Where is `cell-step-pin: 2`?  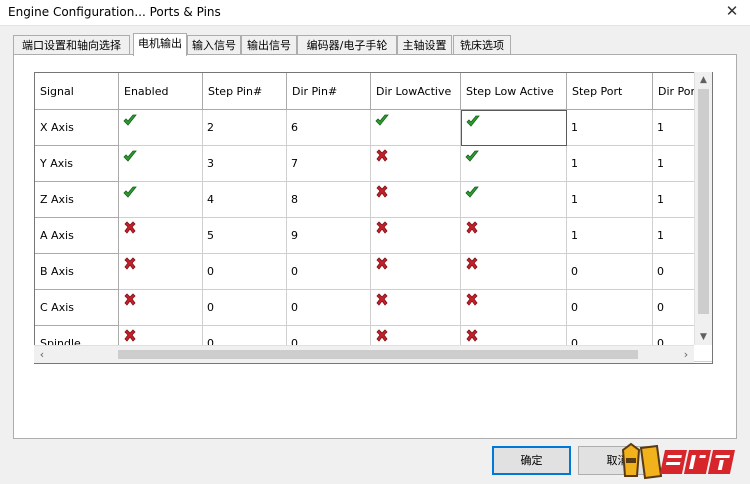
cell-step-pin: 2 is located at coordinates (245, 128).